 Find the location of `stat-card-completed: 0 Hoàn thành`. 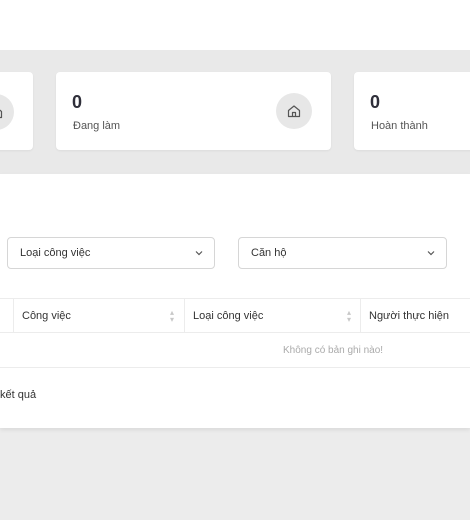

stat-card-completed: 0 Hoàn thành is located at coordinates (412, 111).